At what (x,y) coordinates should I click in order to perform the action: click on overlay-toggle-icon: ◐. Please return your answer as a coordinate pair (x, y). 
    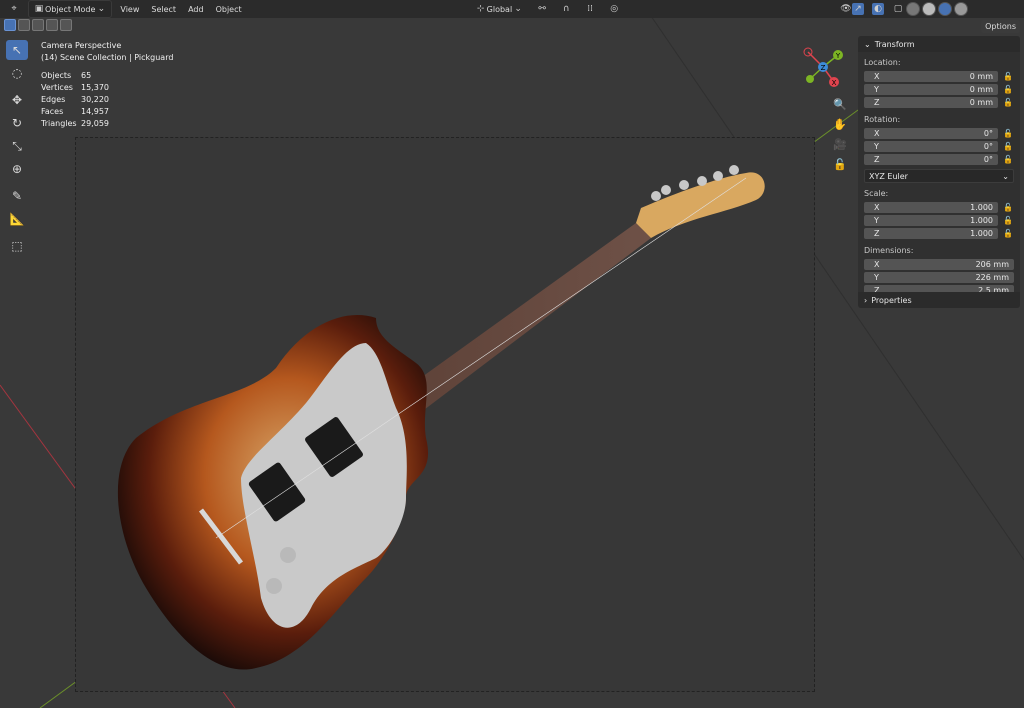
    Looking at the image, I should click on (878, 9).